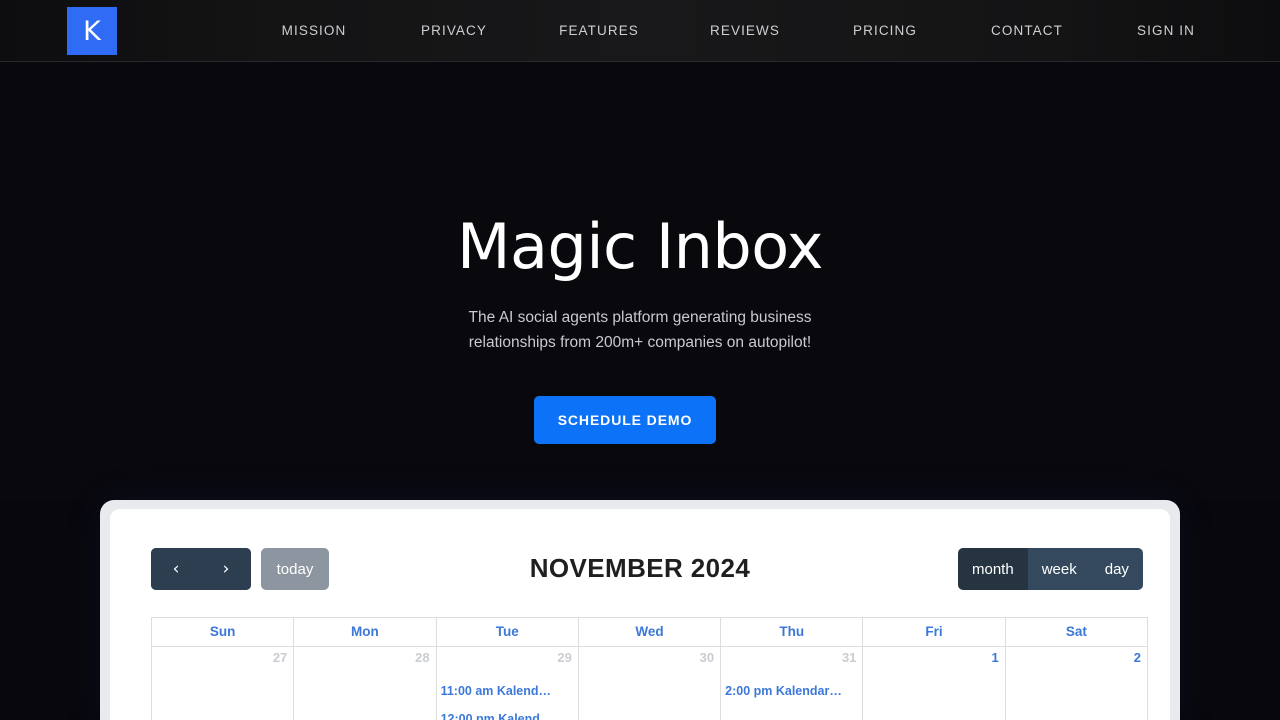  Describe the element at coordinates (223, 683) in the screenshot. I see `calendar-day-cell: 27` at that location.